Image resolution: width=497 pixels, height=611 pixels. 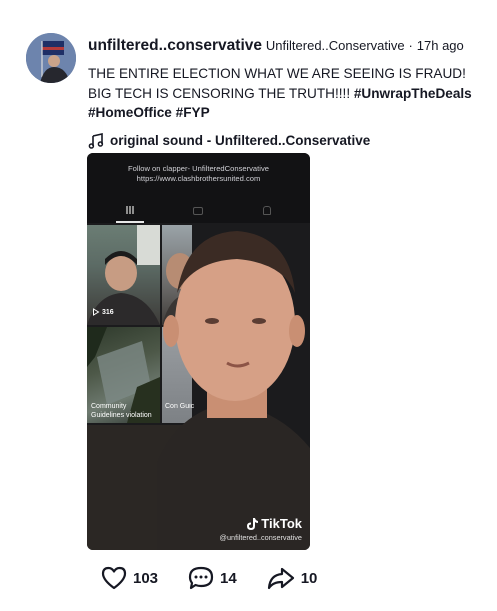 What do you see at coordinates (201, 578) in the screenshot?
I see `comment-icon` at bounding box center [201, 578].